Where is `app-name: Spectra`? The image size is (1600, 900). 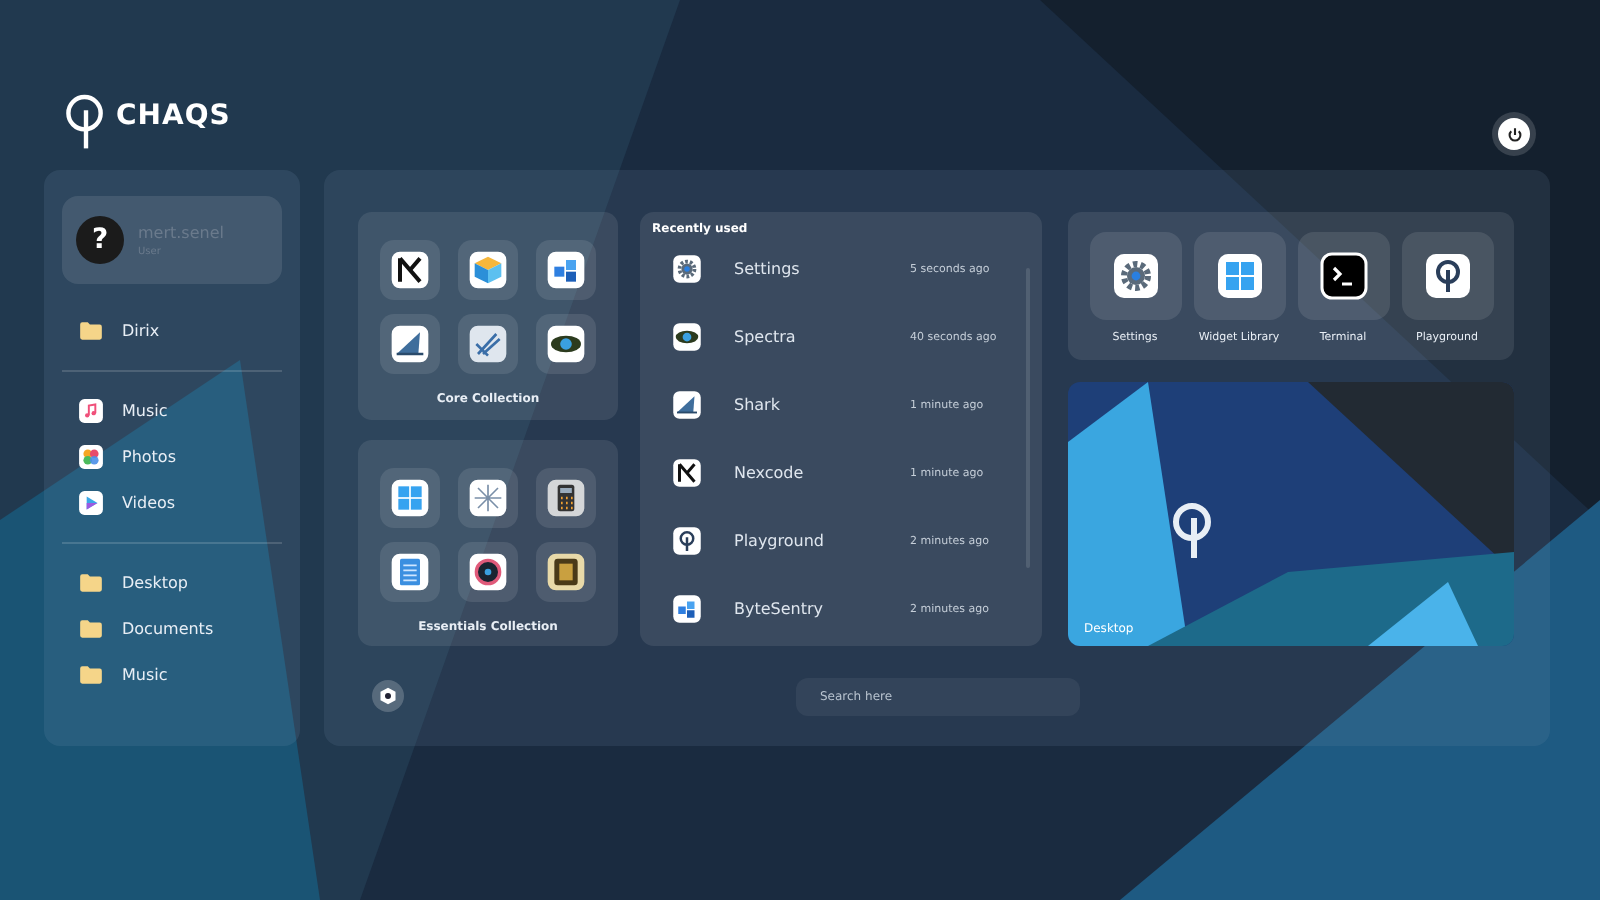 app-name: Spectra is located at coordinates (822, 337).